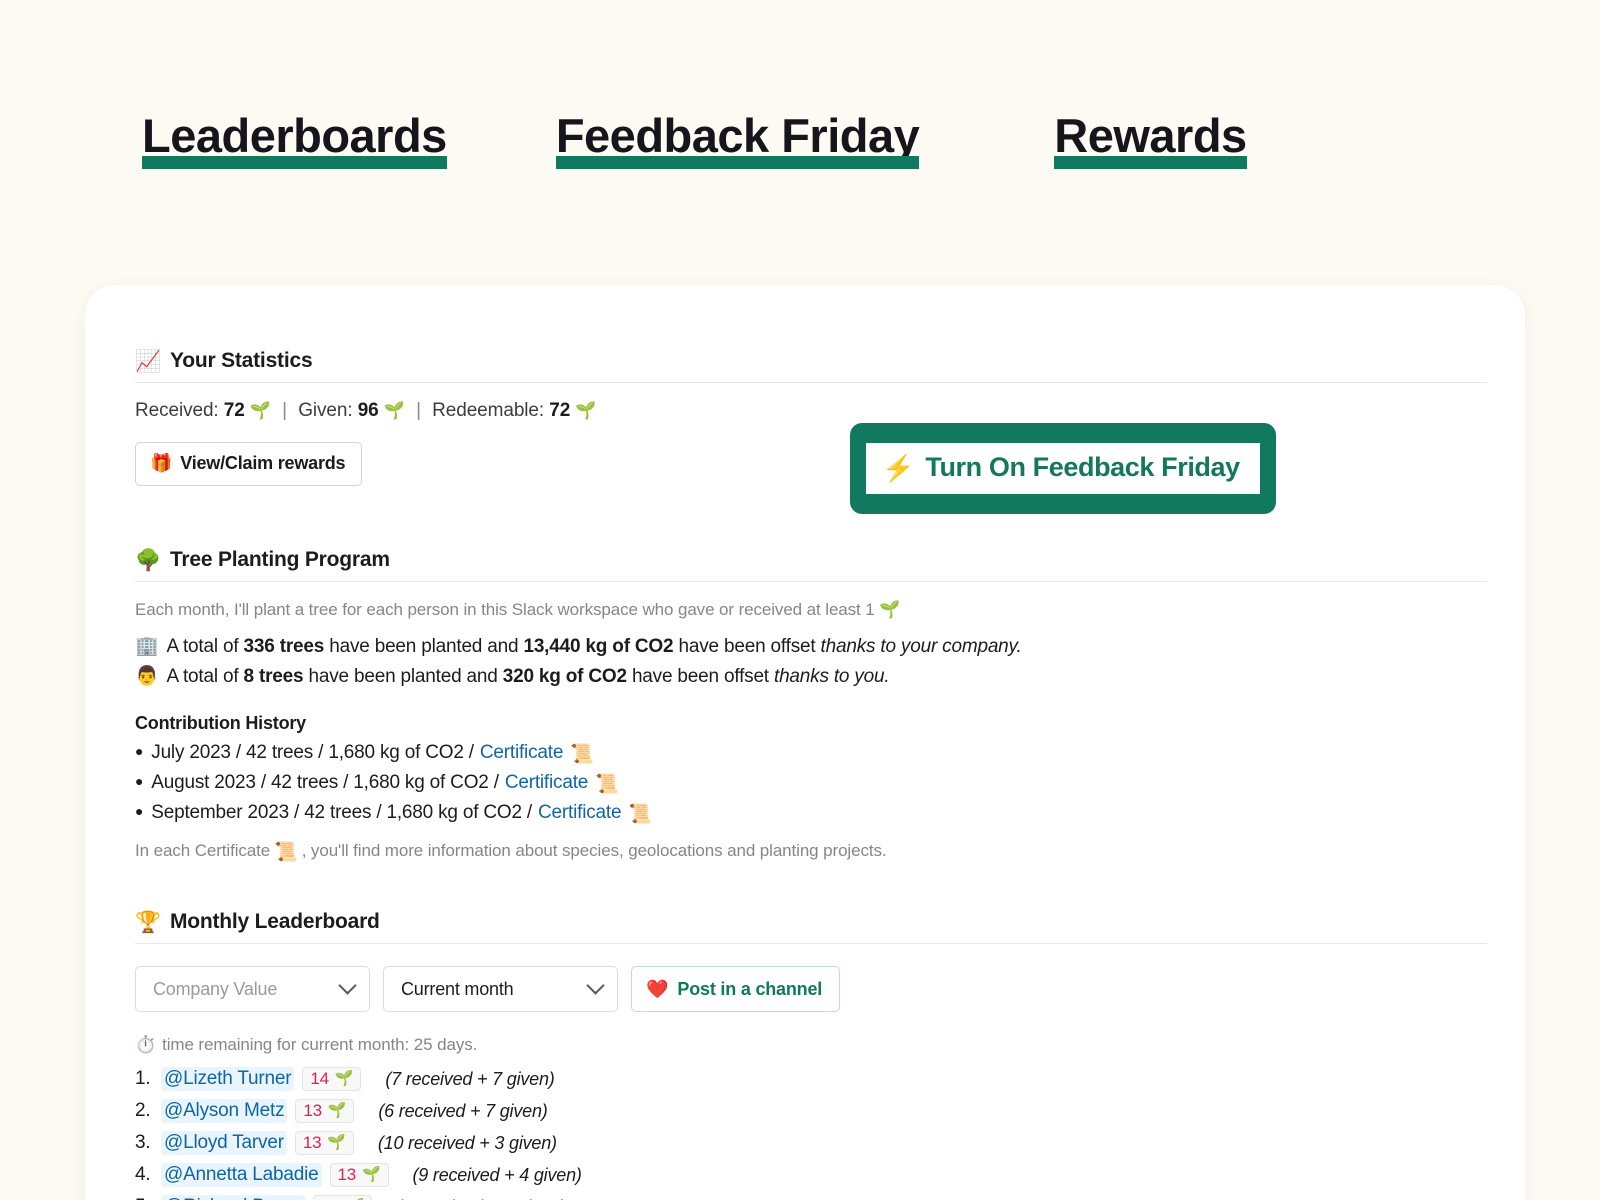 The image size is (1600, 1200). What do you see at coordinates (148, 922) in the screenshot?
I see `trophy-icon: 🏆` at bounding box center [148, 922].